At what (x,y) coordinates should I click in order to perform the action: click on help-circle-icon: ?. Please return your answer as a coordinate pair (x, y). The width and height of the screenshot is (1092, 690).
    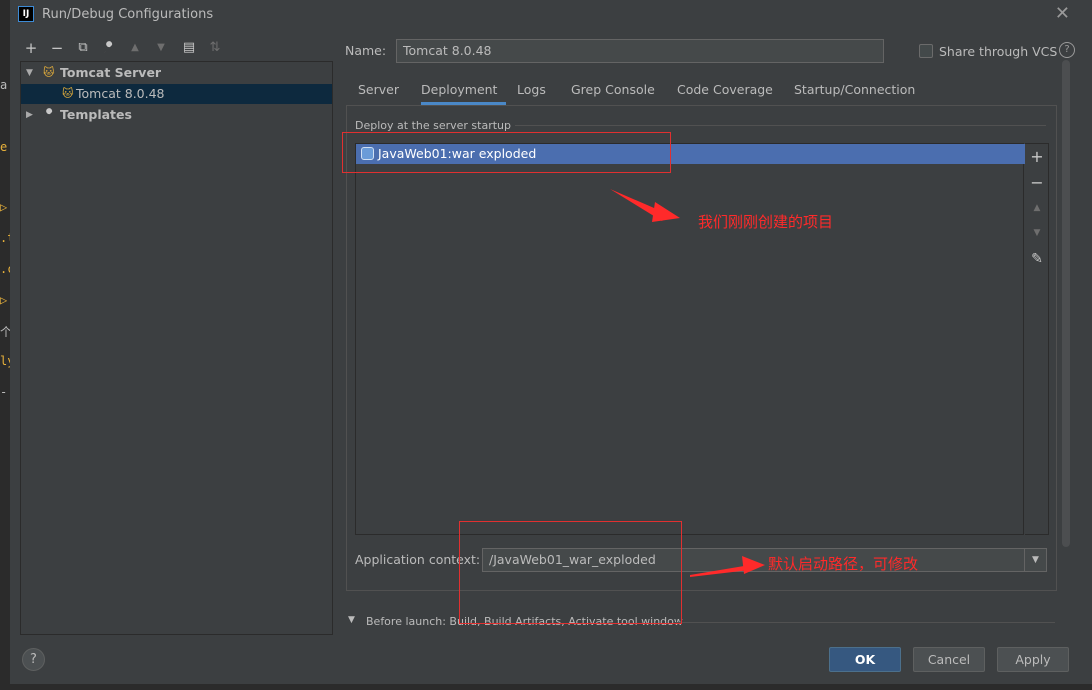
    Looking at the image, I should click on (1067, 50).